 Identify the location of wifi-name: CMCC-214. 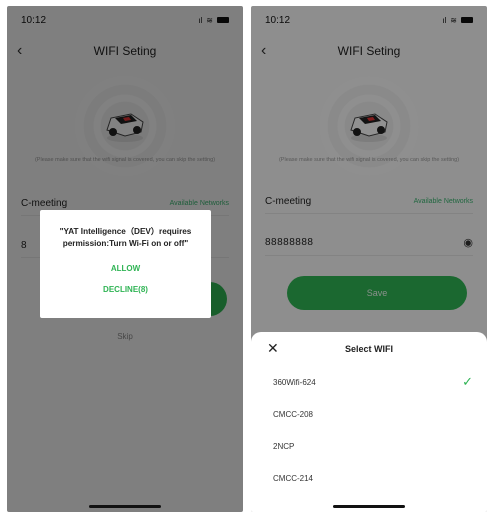
(293, 478).